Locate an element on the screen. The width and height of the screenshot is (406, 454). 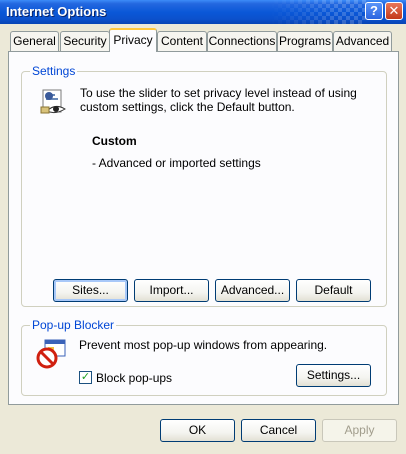
ok-button: OK is located at coordinates (197, 430).